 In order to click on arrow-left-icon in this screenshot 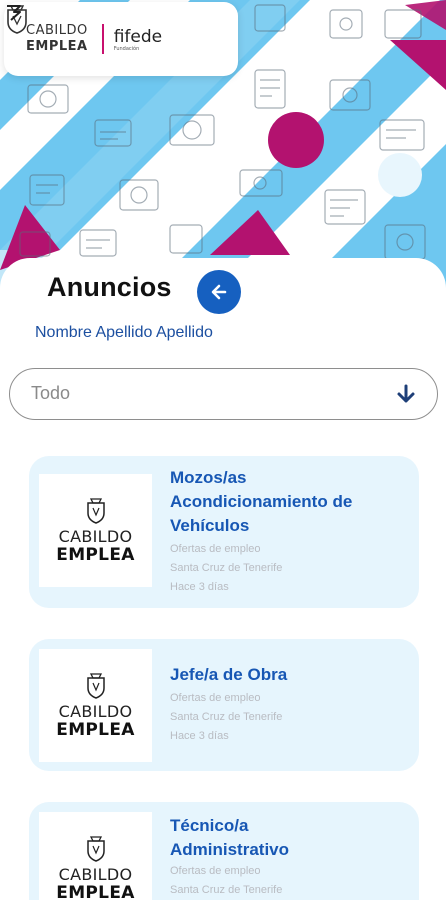, I will do `click(219, 292)`.